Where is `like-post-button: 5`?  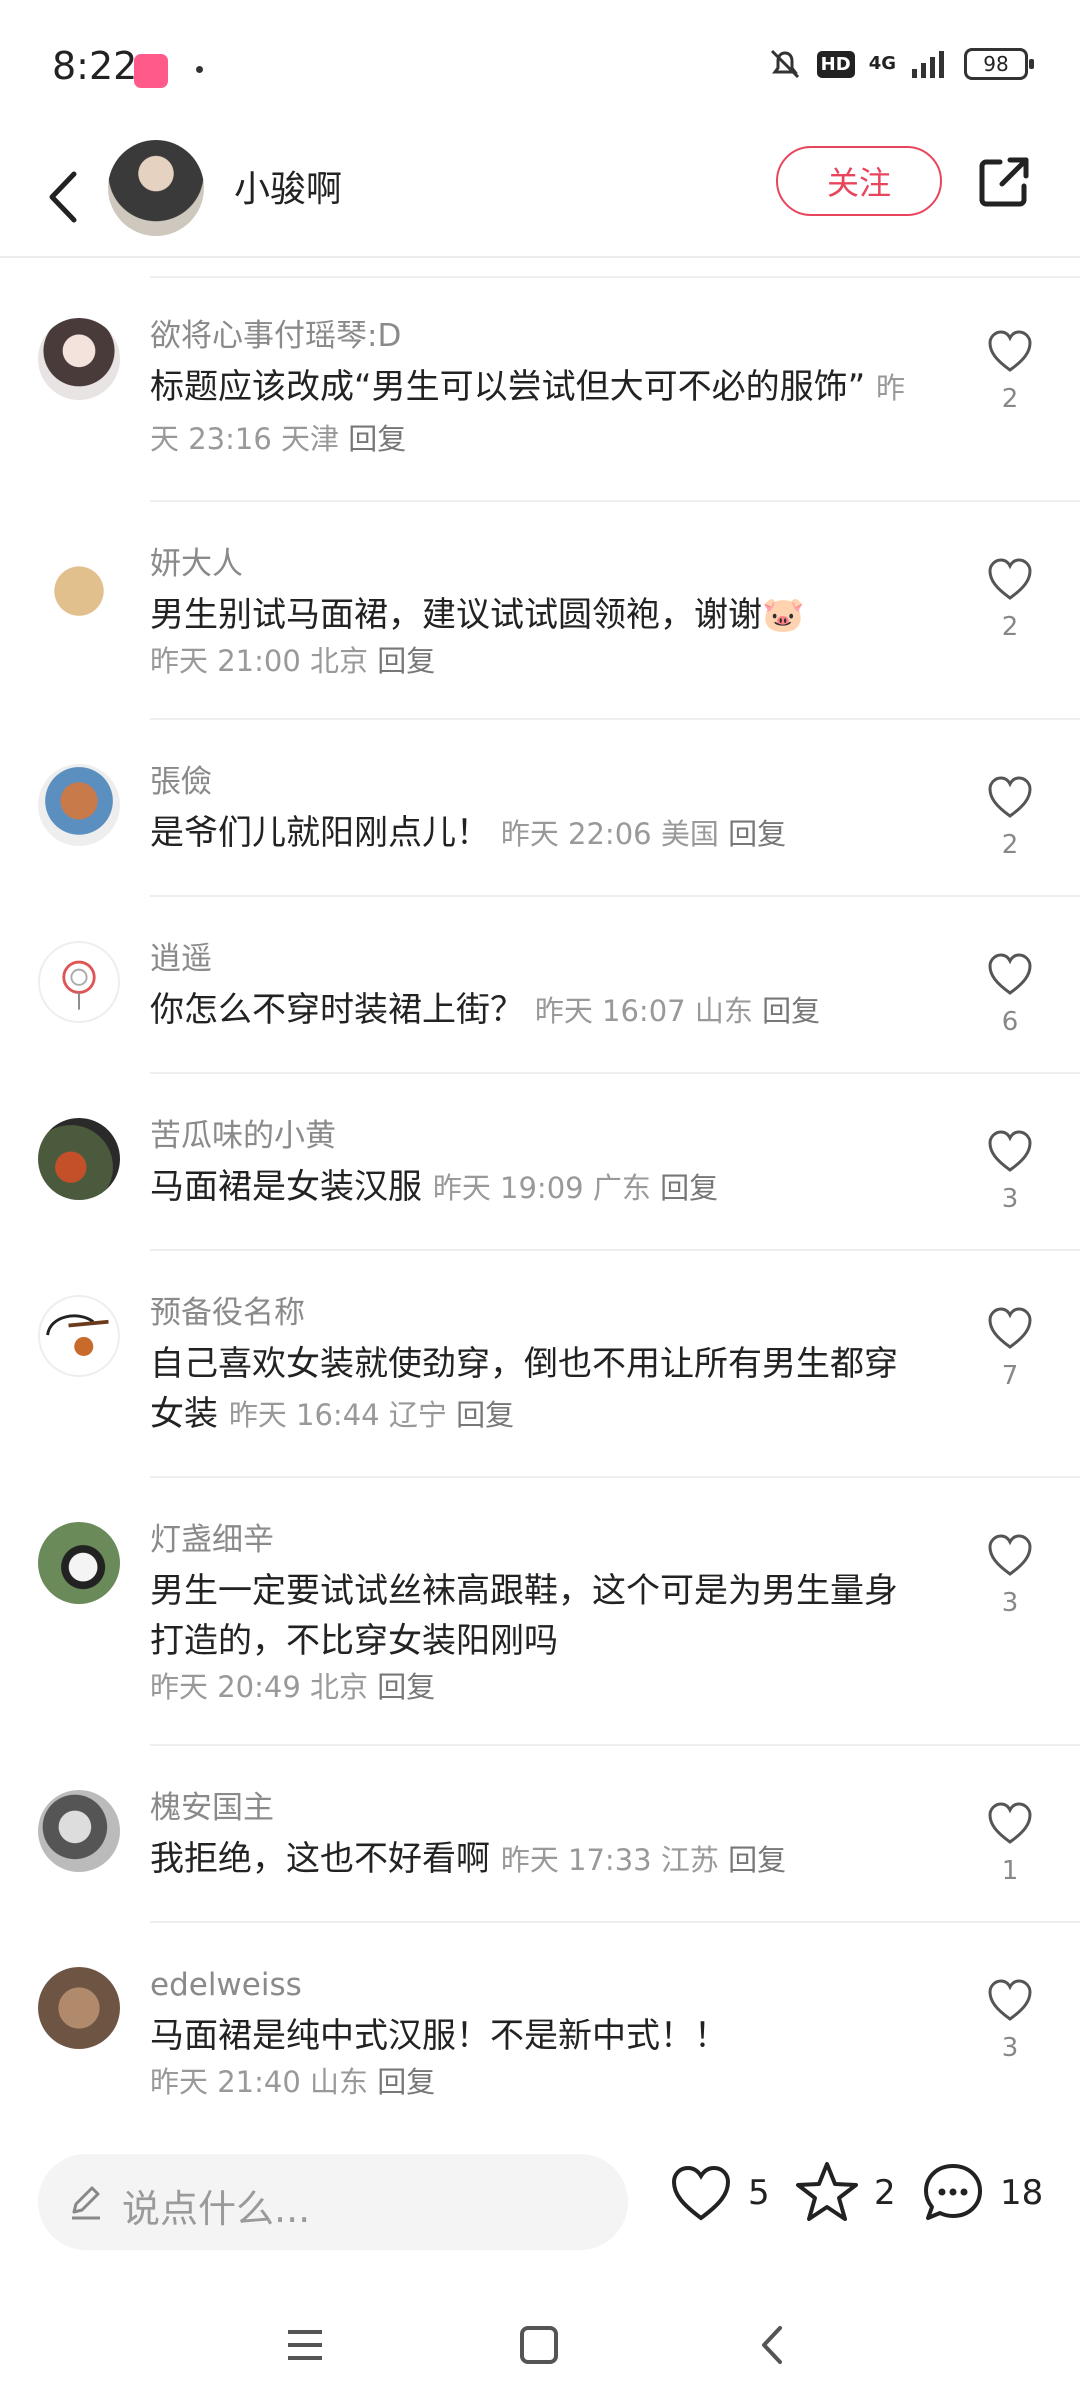 like-post-button: 5 is located at coordinates (718, 2193).